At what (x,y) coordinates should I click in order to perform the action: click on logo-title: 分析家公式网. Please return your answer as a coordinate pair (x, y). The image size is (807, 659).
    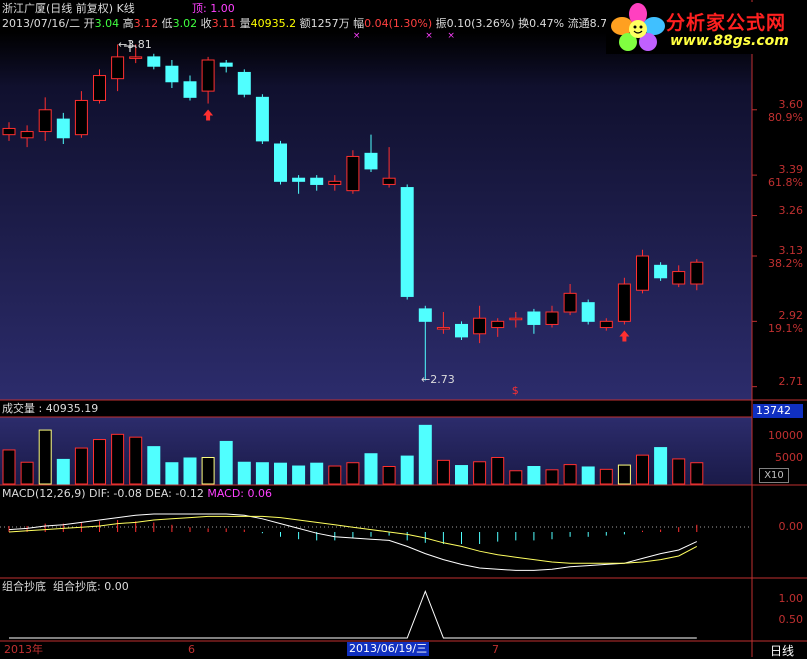
    Looking at the image, I should click on (726, 23).